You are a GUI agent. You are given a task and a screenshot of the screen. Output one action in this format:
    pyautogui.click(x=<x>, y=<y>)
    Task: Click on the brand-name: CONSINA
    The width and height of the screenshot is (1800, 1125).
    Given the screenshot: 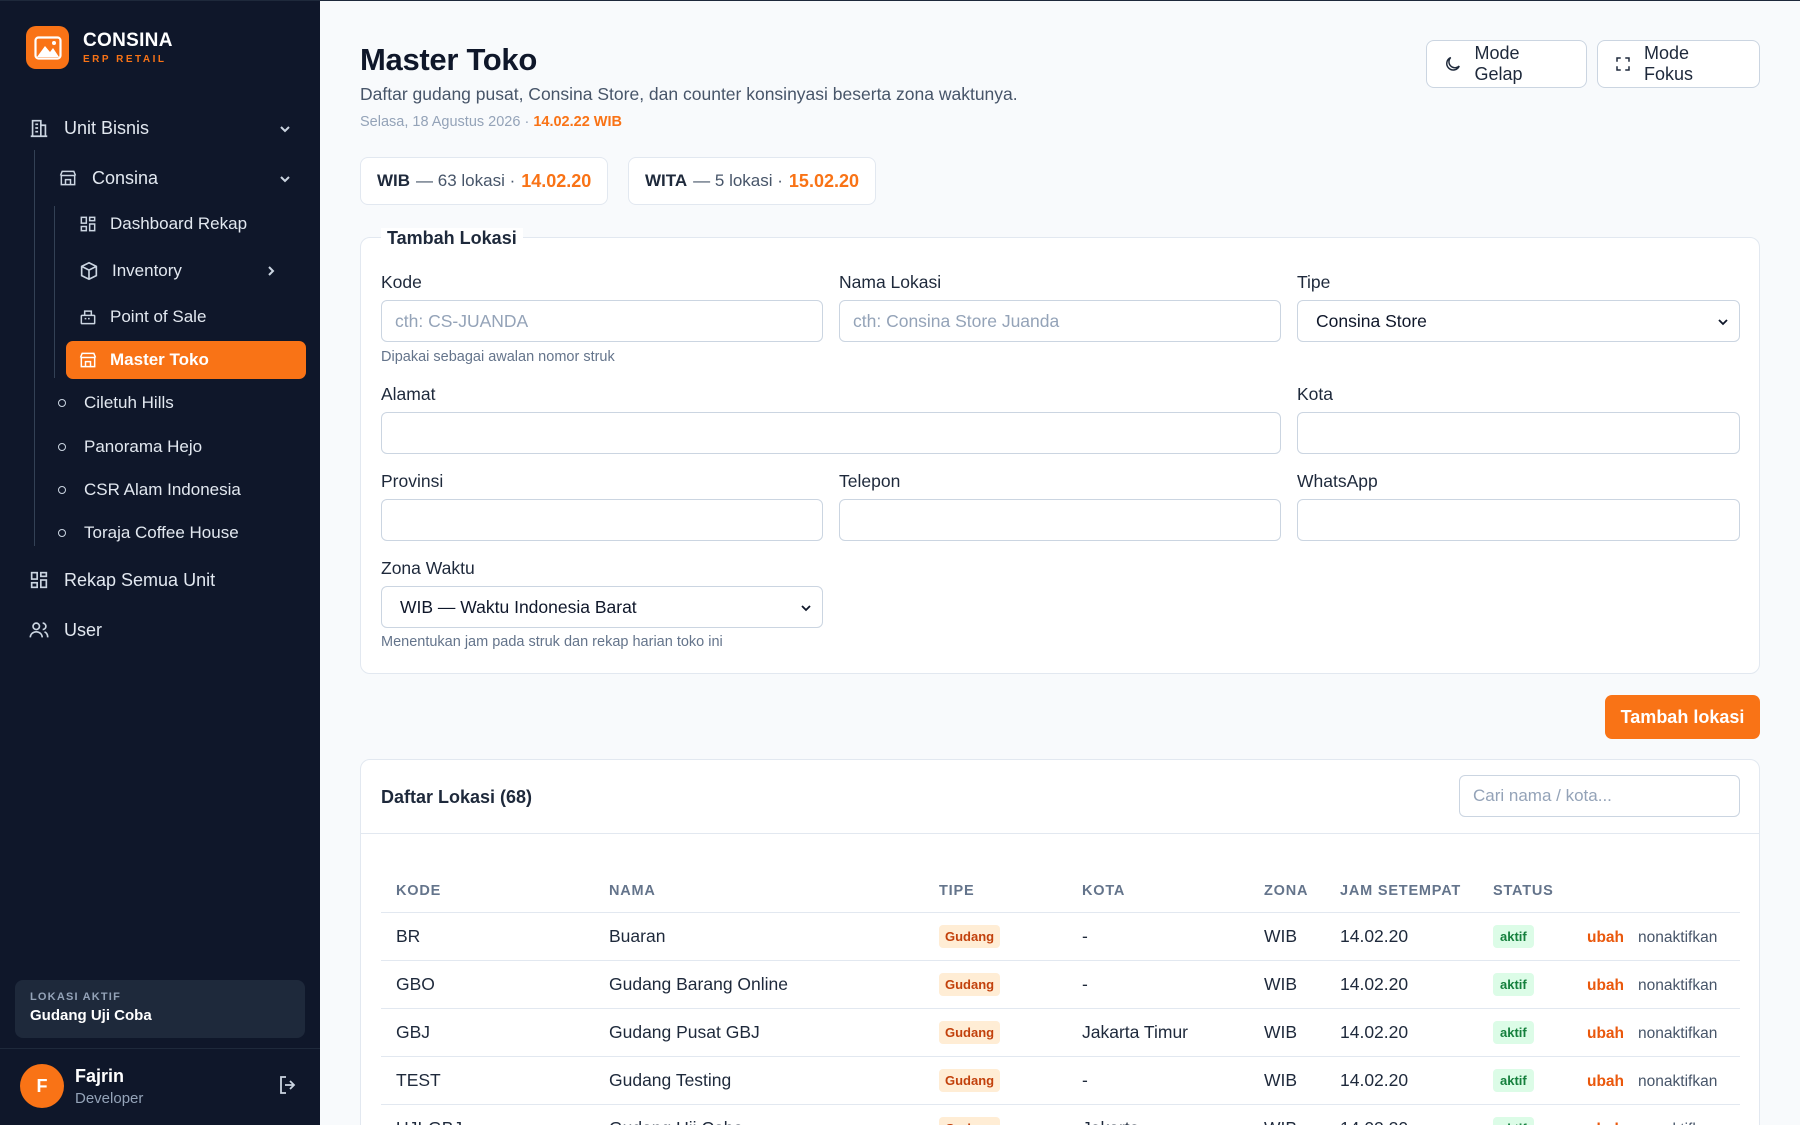 What is the action you would take?
    pyautogui.click(x=128, y=40)
    